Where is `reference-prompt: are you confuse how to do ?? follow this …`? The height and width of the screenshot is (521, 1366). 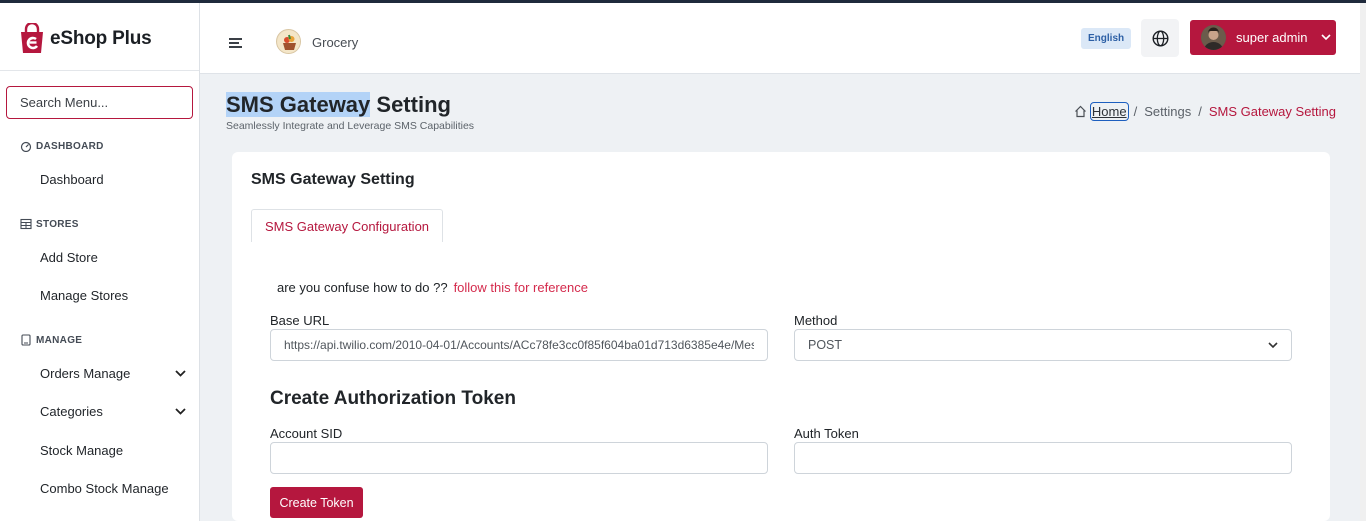 reference-prompt: are you confuse how to do ?? follow this … is located at coordinates (432, 287).